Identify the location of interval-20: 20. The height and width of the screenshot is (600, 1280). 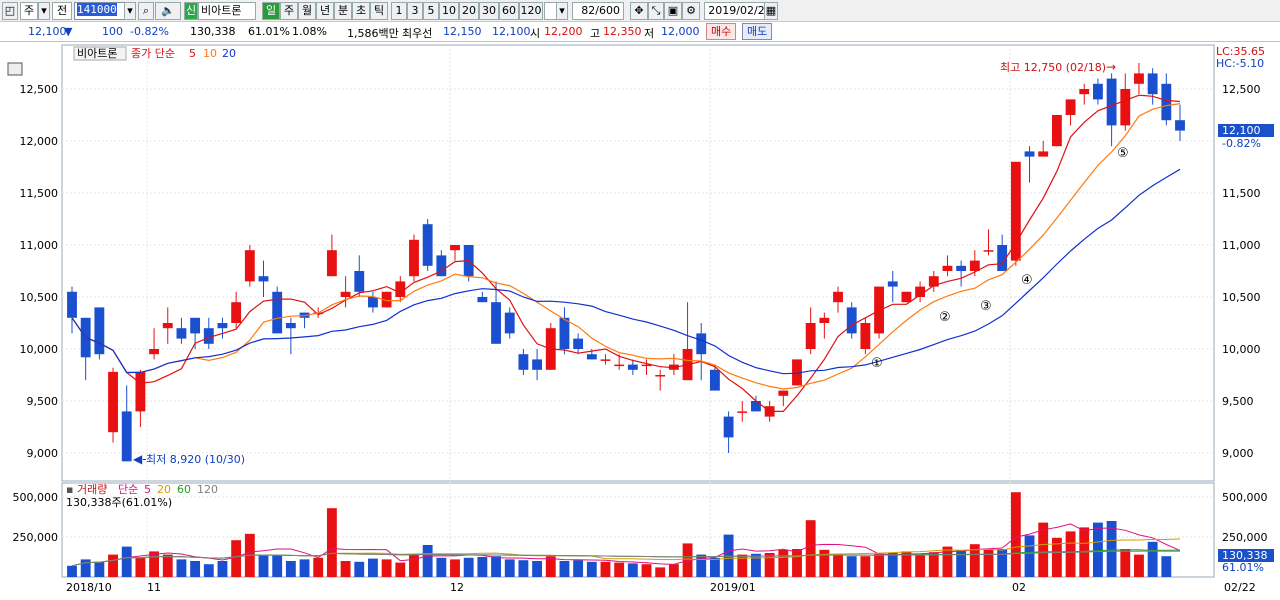
(469, 11).